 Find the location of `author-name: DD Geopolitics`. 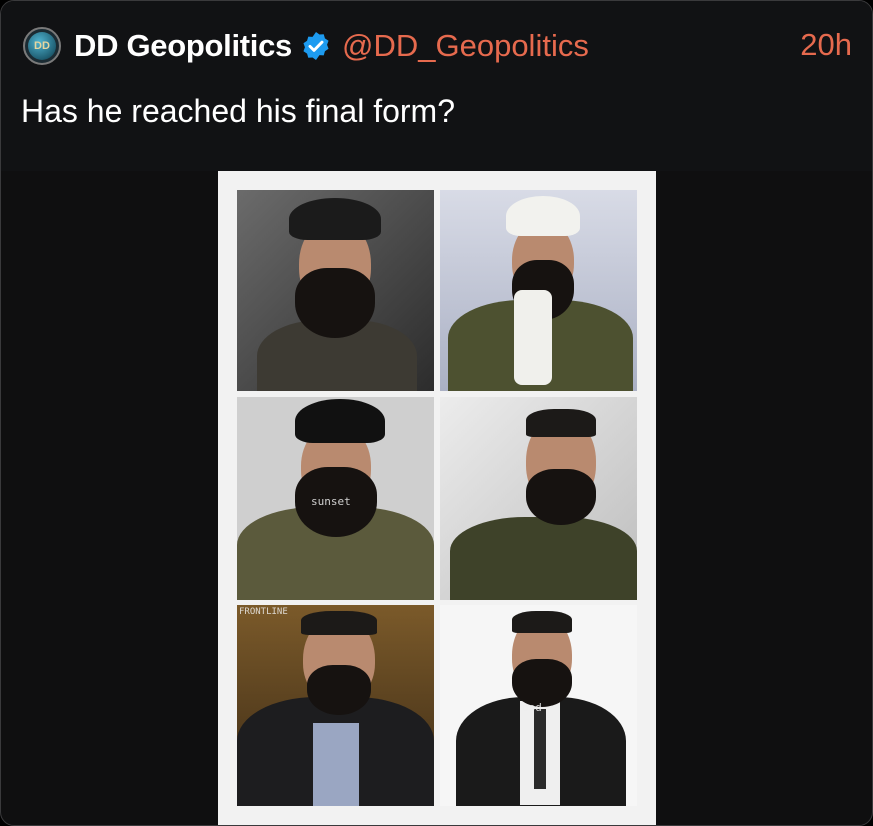

author-name: DD Geopolitics is located at coordinates (183, 46).